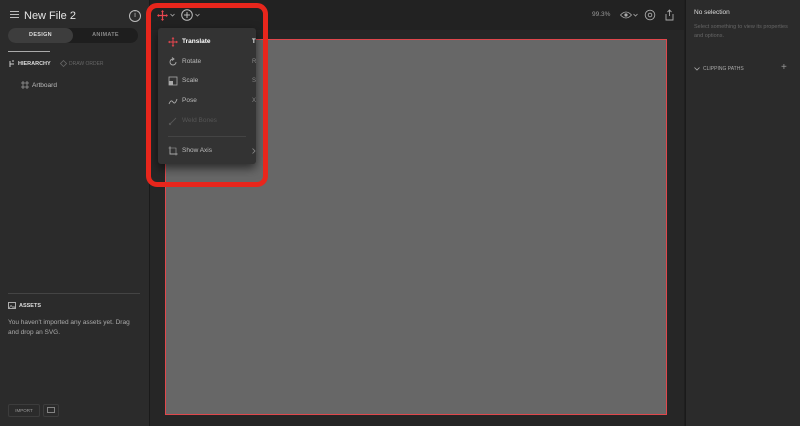 This screenshot has width=800, height=426. What do you see at coordinates (74, 293) in the screenshot?
I see `assets-divider` at bounding box center [74, 293].